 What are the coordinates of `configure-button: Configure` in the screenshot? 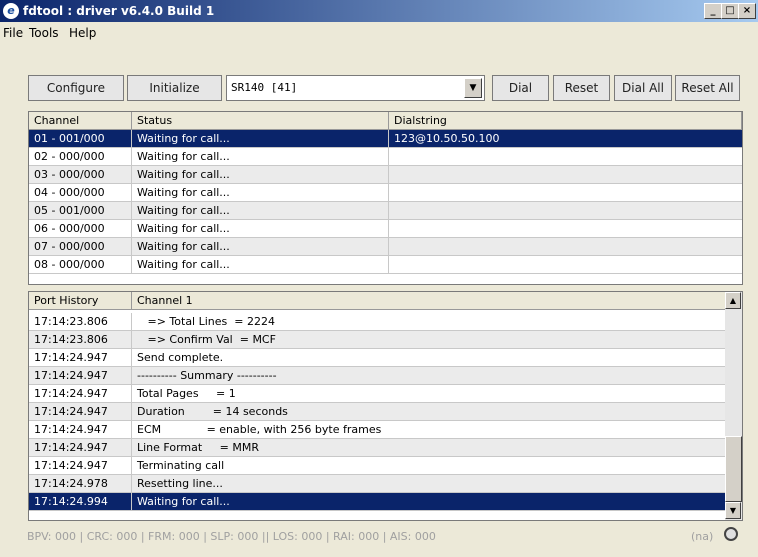 It's located at (76, 88).